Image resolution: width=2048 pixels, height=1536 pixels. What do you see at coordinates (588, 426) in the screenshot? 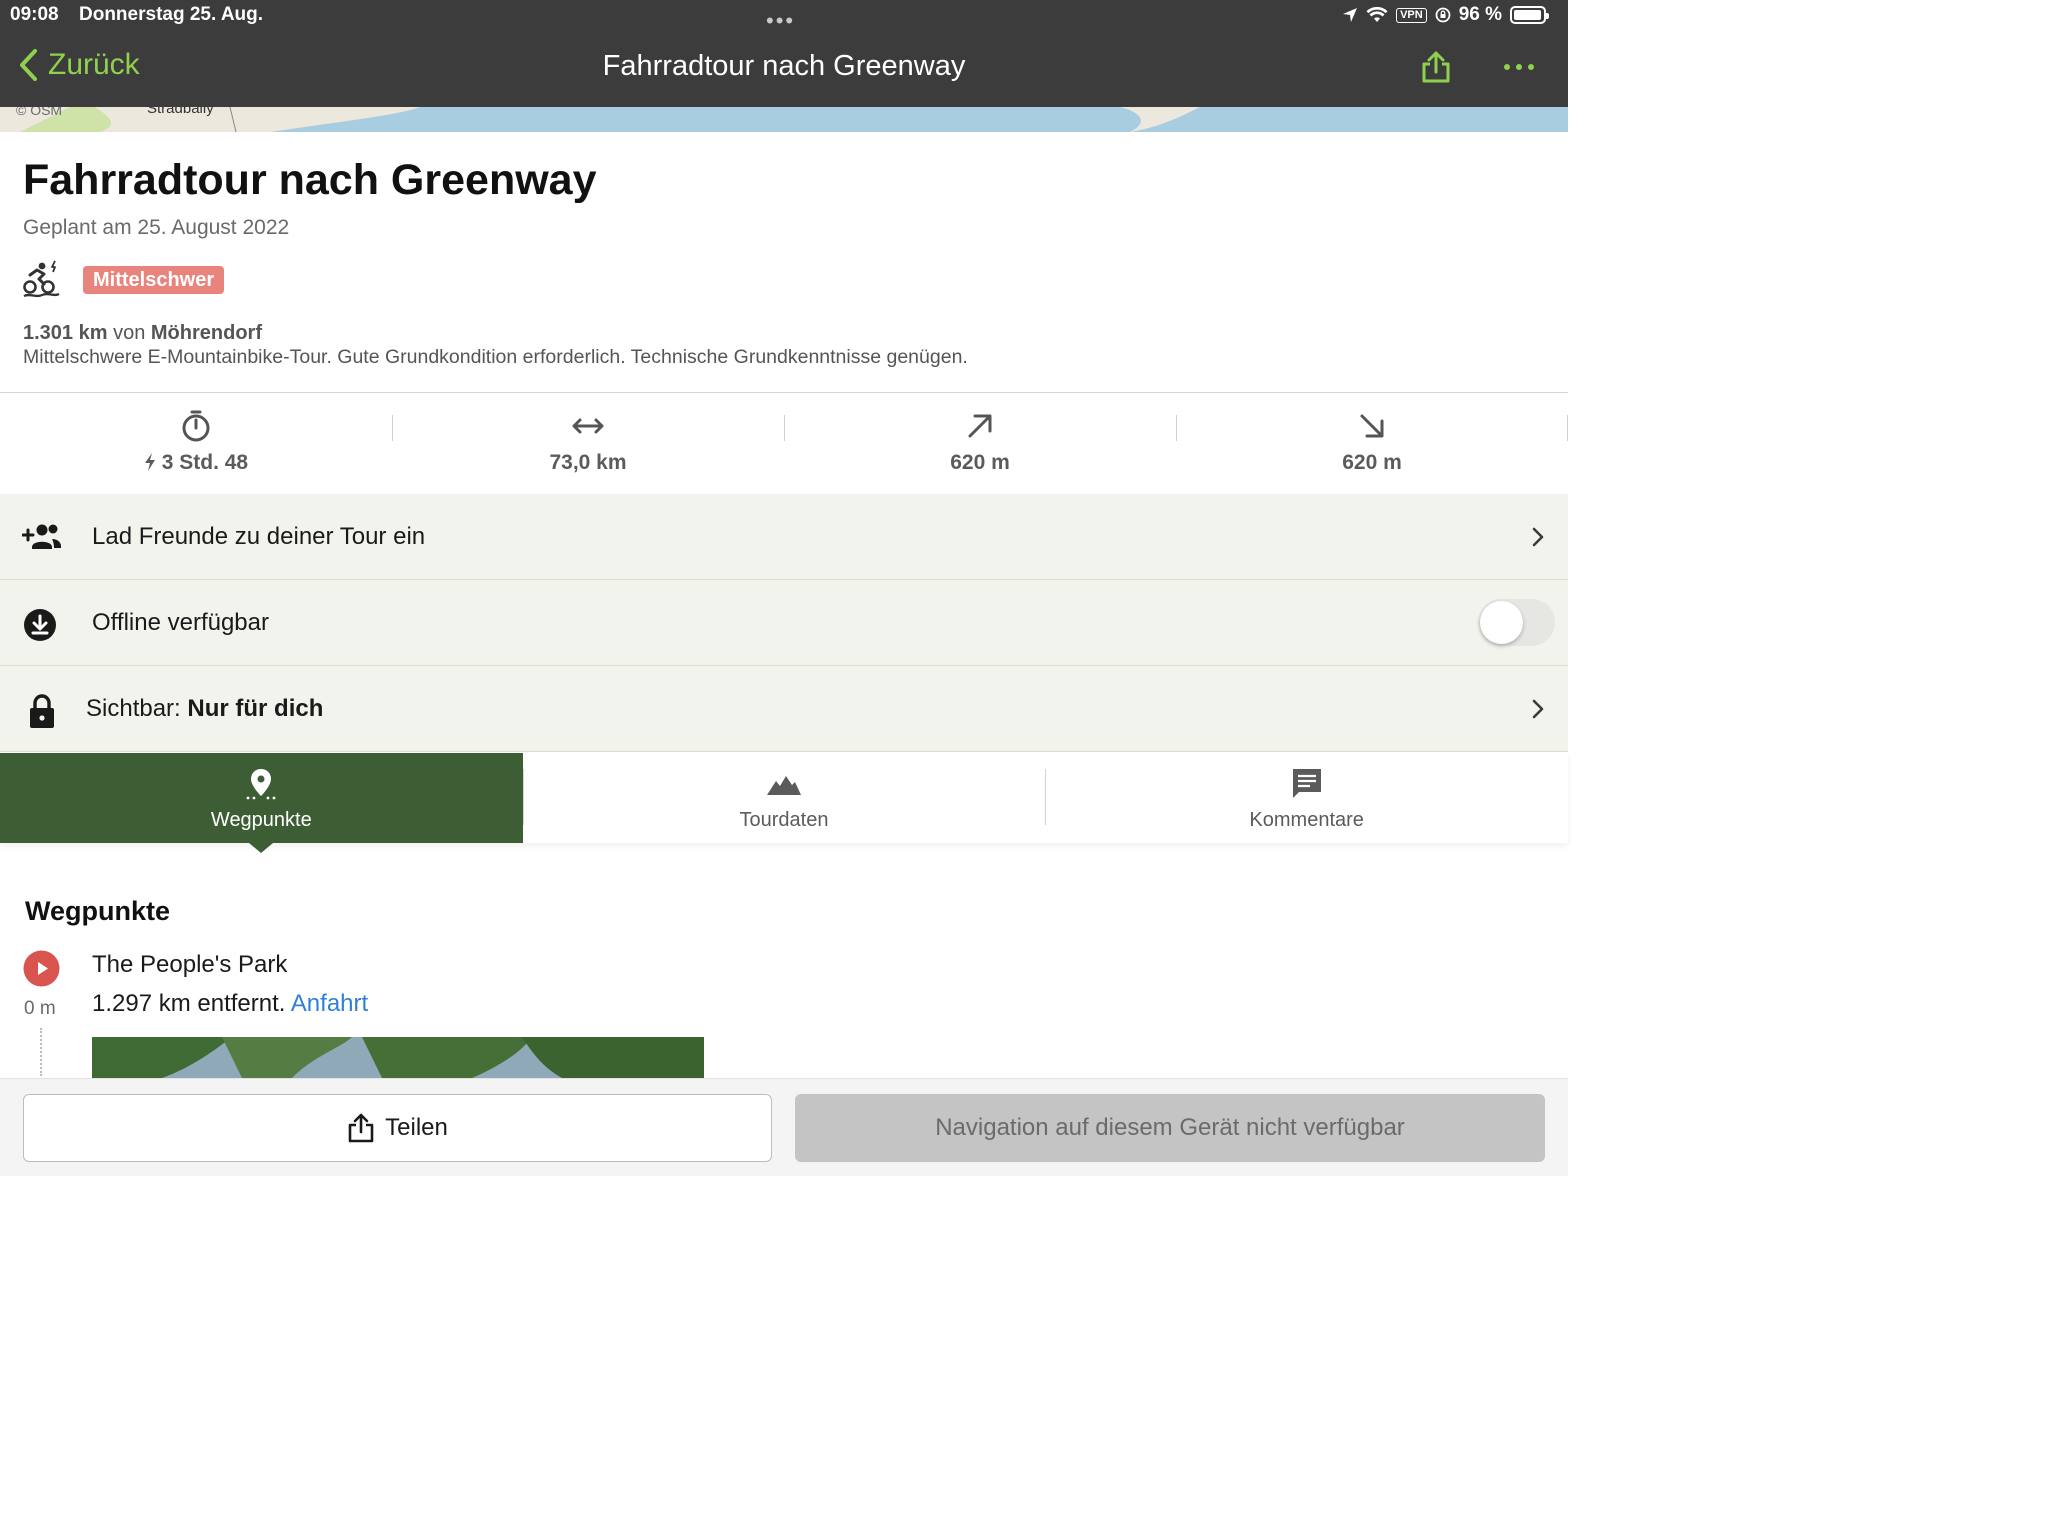
I see `horizontal-arrows-icon` at bounding box center [588, 426].